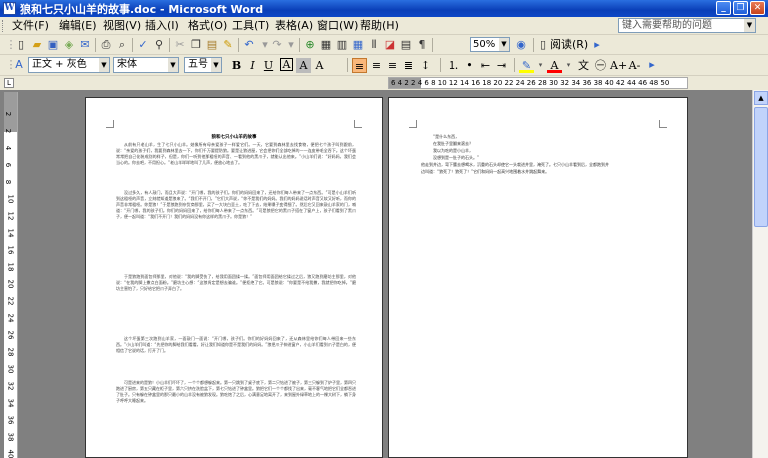 The image size is (768, 458). I want to click on close-button: ✕, so click(757, 8).